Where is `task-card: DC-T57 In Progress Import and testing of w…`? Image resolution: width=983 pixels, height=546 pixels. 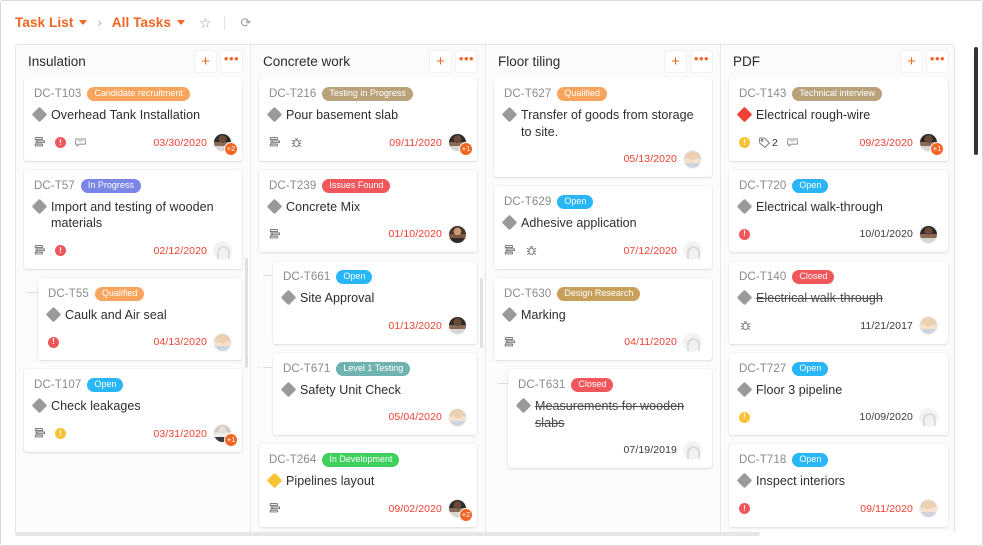 task-card: DC-T57 In Progress Import and testing of w… is located at coordinates (133, 219).